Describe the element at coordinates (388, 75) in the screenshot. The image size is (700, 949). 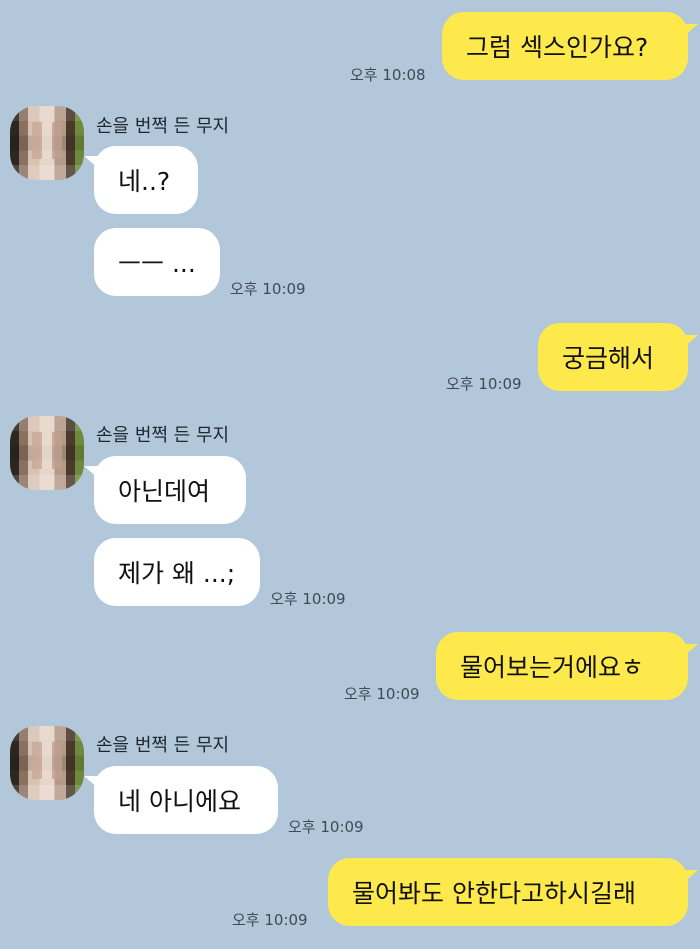
I see `message-timestamp: 오후 10:08` at that location.